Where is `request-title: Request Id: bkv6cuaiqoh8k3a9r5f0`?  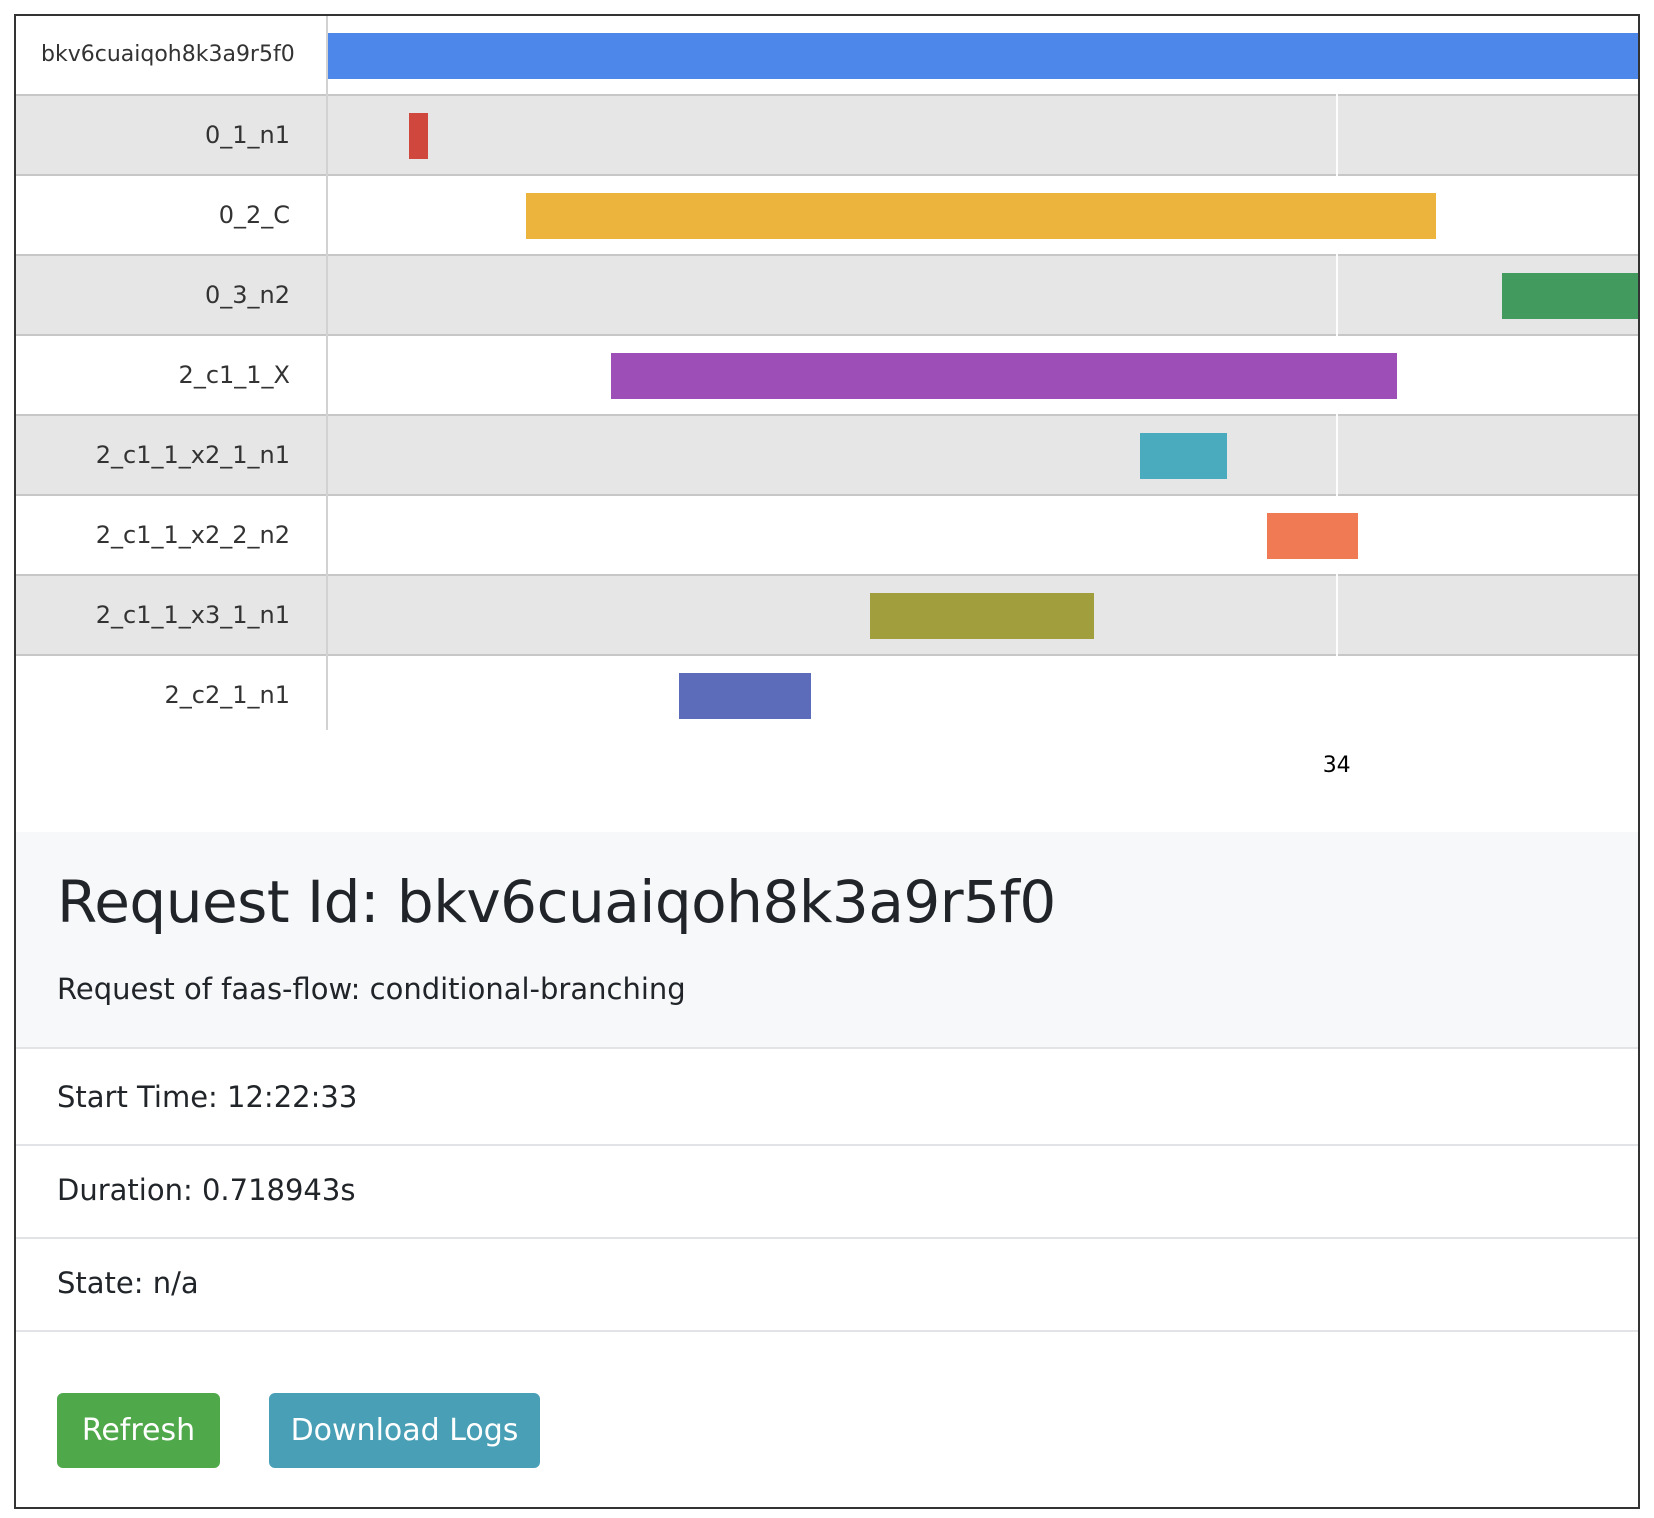 request-title: Request Id: bkv6cuaiqoh8k3a9r5f0 is located at coordinates (556, 902).